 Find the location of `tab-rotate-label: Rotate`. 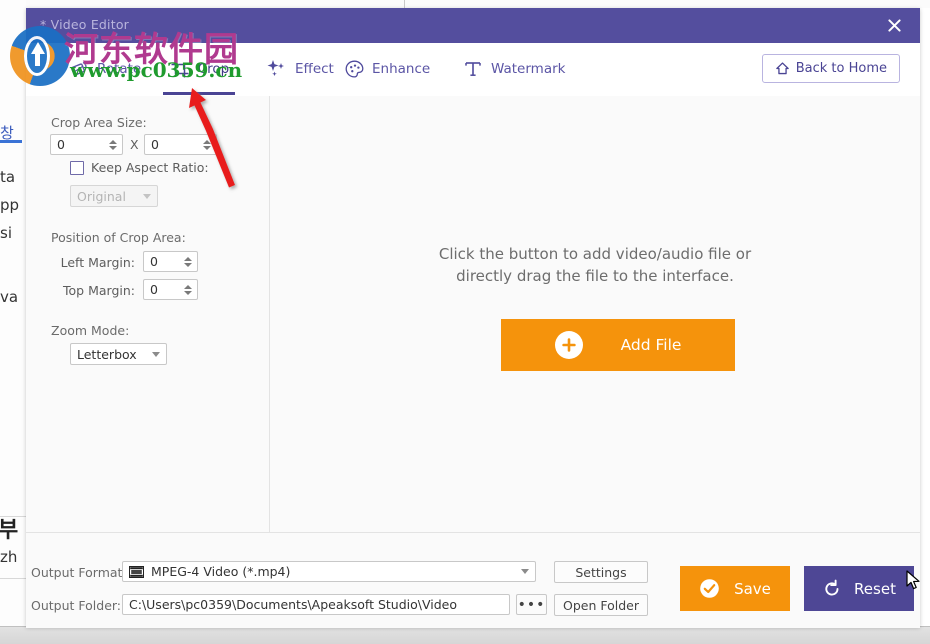

tab-rotate-label: Rotate is located at coordinates (119, 69).